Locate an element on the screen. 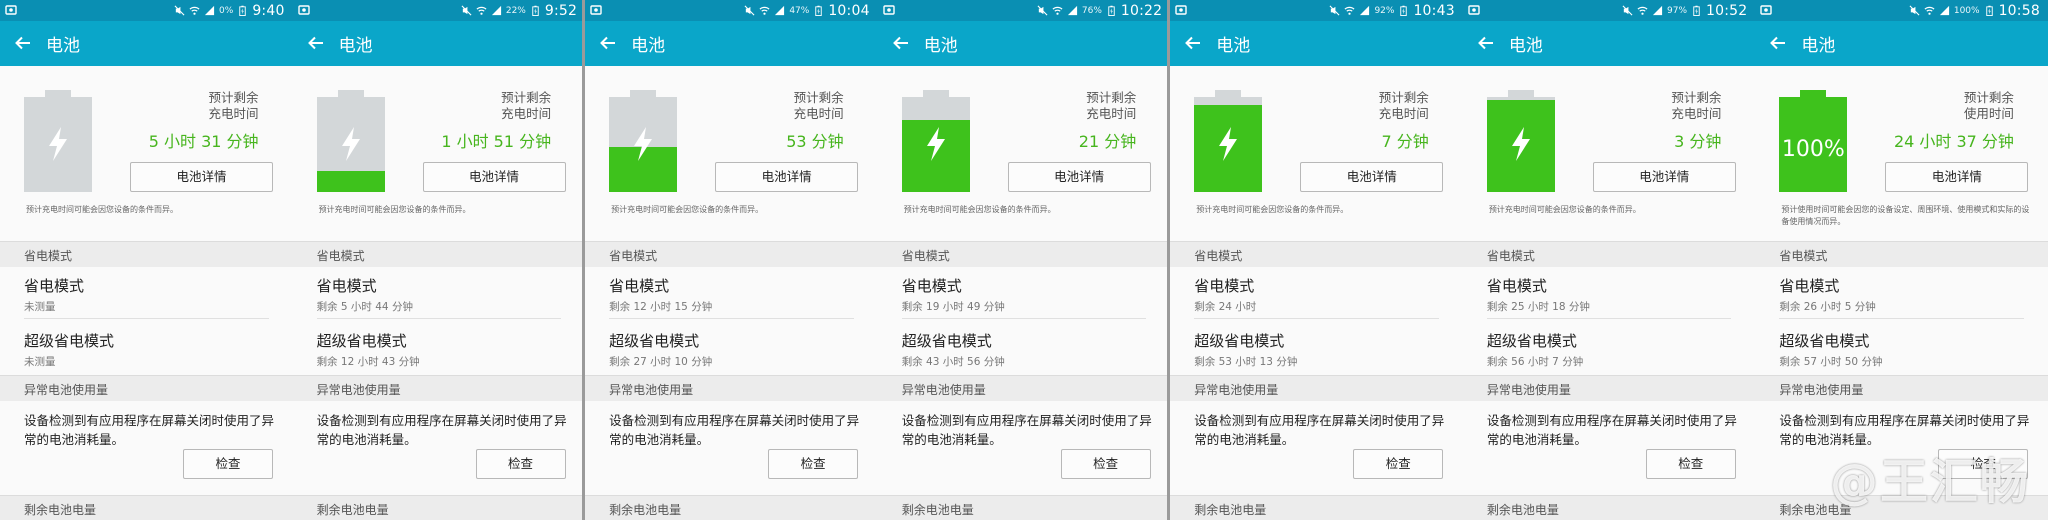 The width and height of the screenshot is (2048, 520). ultra-power-saving-mode-item: 超级省电模式 剩余 53 小时 13 分钟 is located at coordinates (1316, 350).